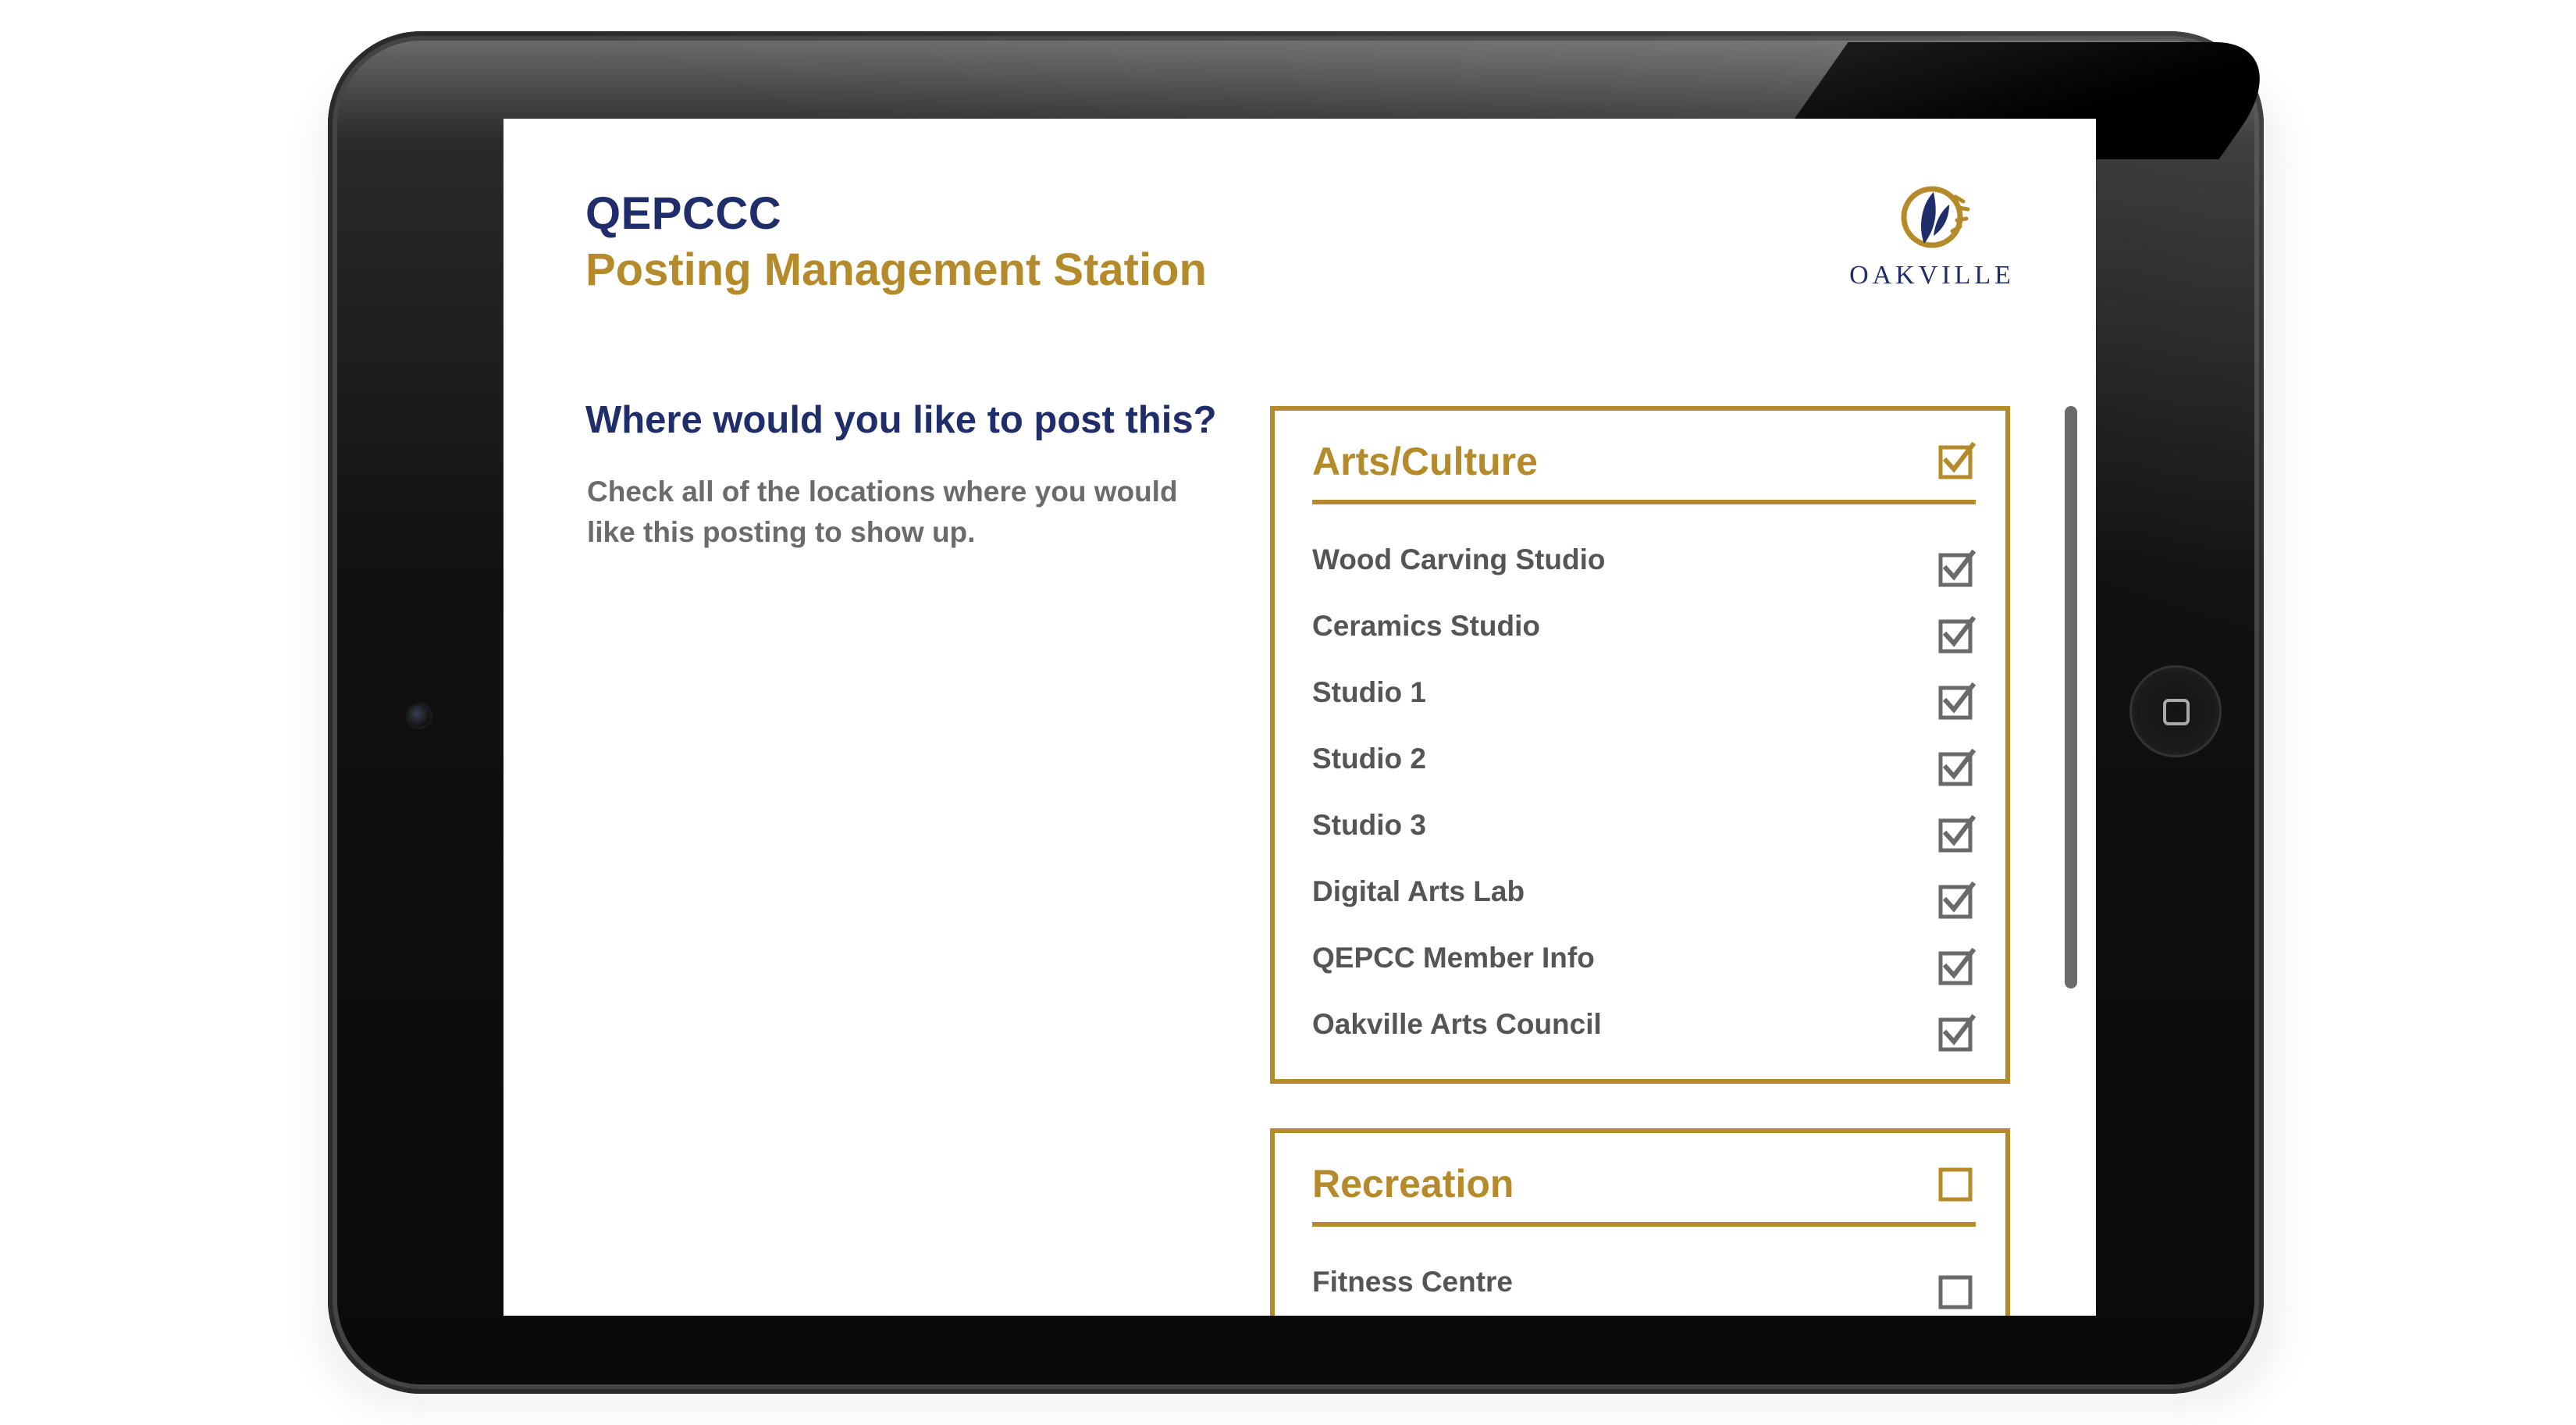 Image resolution: width=2576 pixels, height=1425 pixels. I want to click on location-label: Studio 3, so click(1369, 825).